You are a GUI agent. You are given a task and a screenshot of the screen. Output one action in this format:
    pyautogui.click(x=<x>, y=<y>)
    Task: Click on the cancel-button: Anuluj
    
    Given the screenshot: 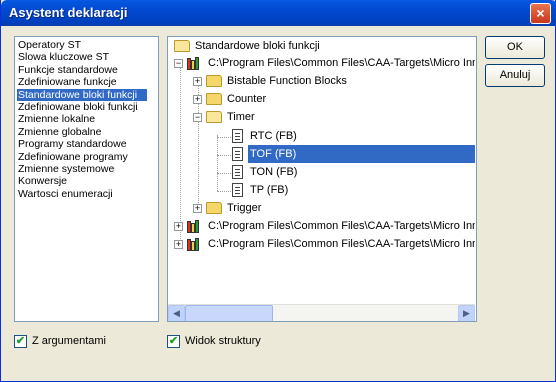 What is the action you would take?
    pyautogui.click(x=515, y=75)
    